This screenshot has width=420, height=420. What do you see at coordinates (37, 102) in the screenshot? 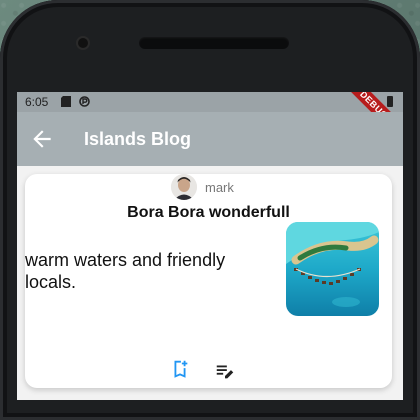
I see `status-time: 6:05` at bounding box center [37, 102].